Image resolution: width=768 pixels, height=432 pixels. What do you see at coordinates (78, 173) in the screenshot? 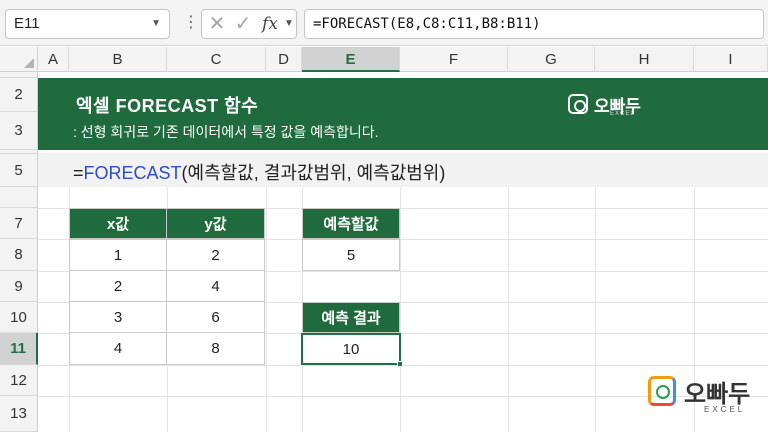
I see `syntax-prefix: =` at bounding box center [78, 173].